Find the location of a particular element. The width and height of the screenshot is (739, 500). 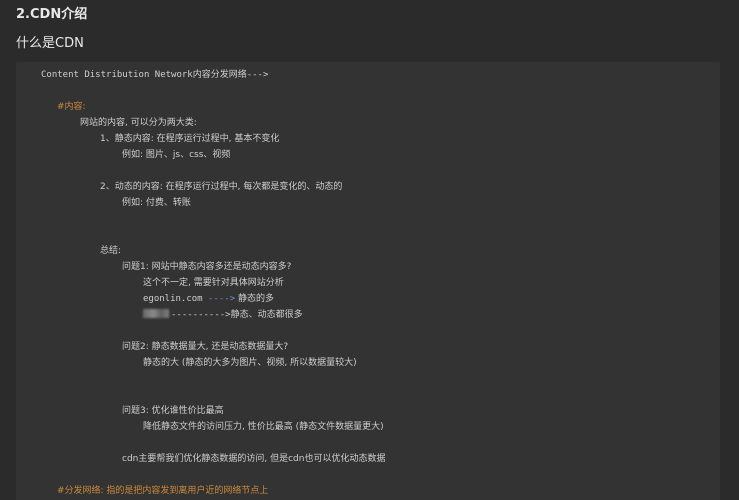

question-2-answer: 静态的大 (静态的大多为图片、视频, 所以数据量较大) is located at coordinates (250, 363).